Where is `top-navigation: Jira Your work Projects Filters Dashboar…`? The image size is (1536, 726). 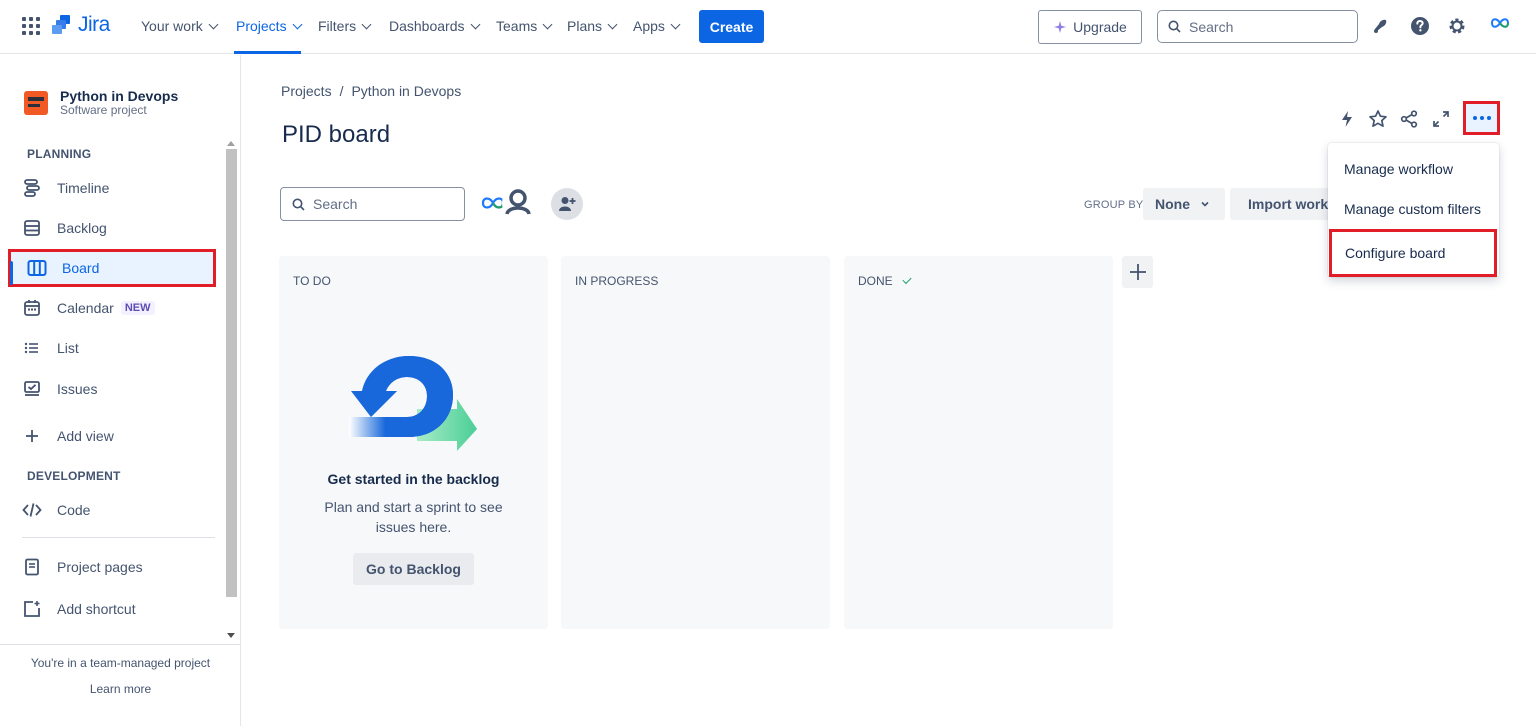
top-navigation: Jira Your work Projects Filters Dashboar… is located at coordinates (768, 27).